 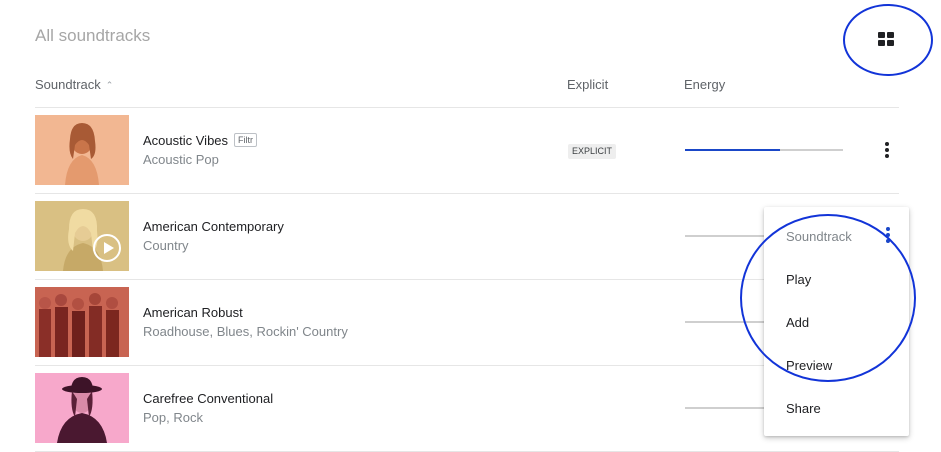 I want to click on menu-item-share: Share, so click(x=803, y=408).